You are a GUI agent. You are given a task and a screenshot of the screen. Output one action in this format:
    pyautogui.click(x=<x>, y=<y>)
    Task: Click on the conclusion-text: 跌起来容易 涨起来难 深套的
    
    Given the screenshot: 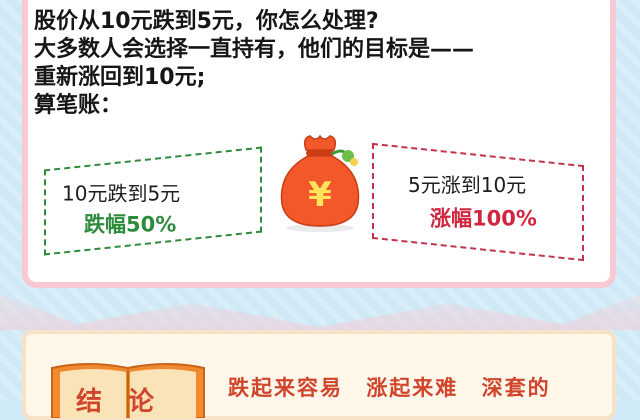 What is the action you would take?
    pyautogui.click(x=396, y=387)
    